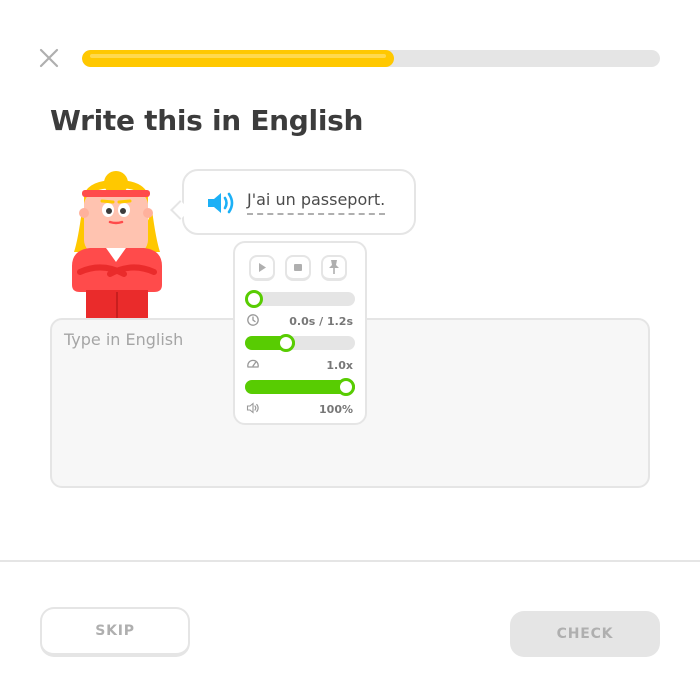 This screenshot has width=700, height=700. Describe the element at coordinates (286, 343) in the screenshot. I see `speed-slider-thumb` at that location.